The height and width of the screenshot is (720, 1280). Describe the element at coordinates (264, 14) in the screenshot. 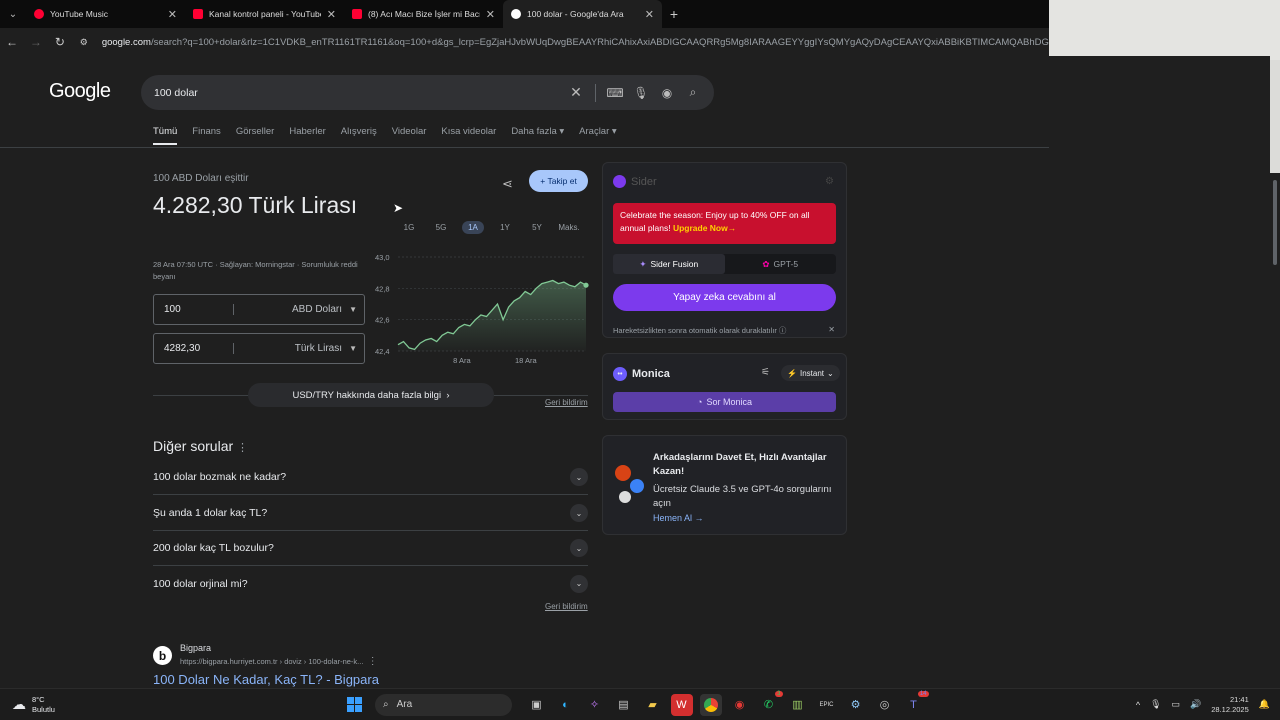

I see `tab-kanal-kontrol: Kanal kontrol paneli - YouTube ✕` at that location.